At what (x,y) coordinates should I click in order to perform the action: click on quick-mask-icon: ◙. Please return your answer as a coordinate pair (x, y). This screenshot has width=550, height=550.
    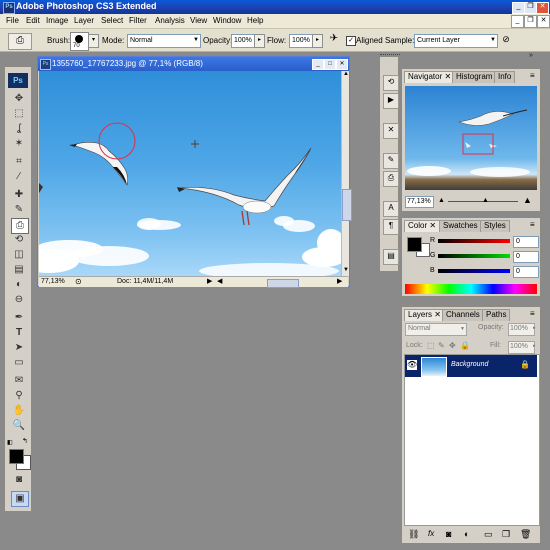
    Looking at the image, I should click on (19, 480).